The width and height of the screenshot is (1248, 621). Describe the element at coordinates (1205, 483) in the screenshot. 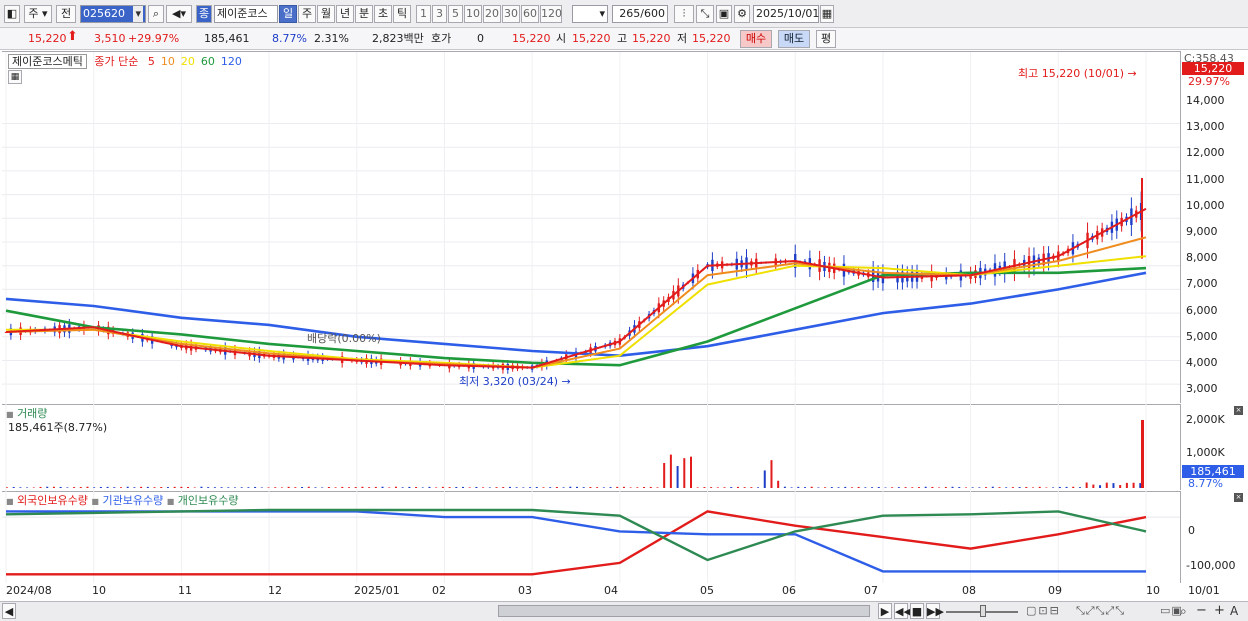

I see `volume-rate-tag: 8.77%` at that location.